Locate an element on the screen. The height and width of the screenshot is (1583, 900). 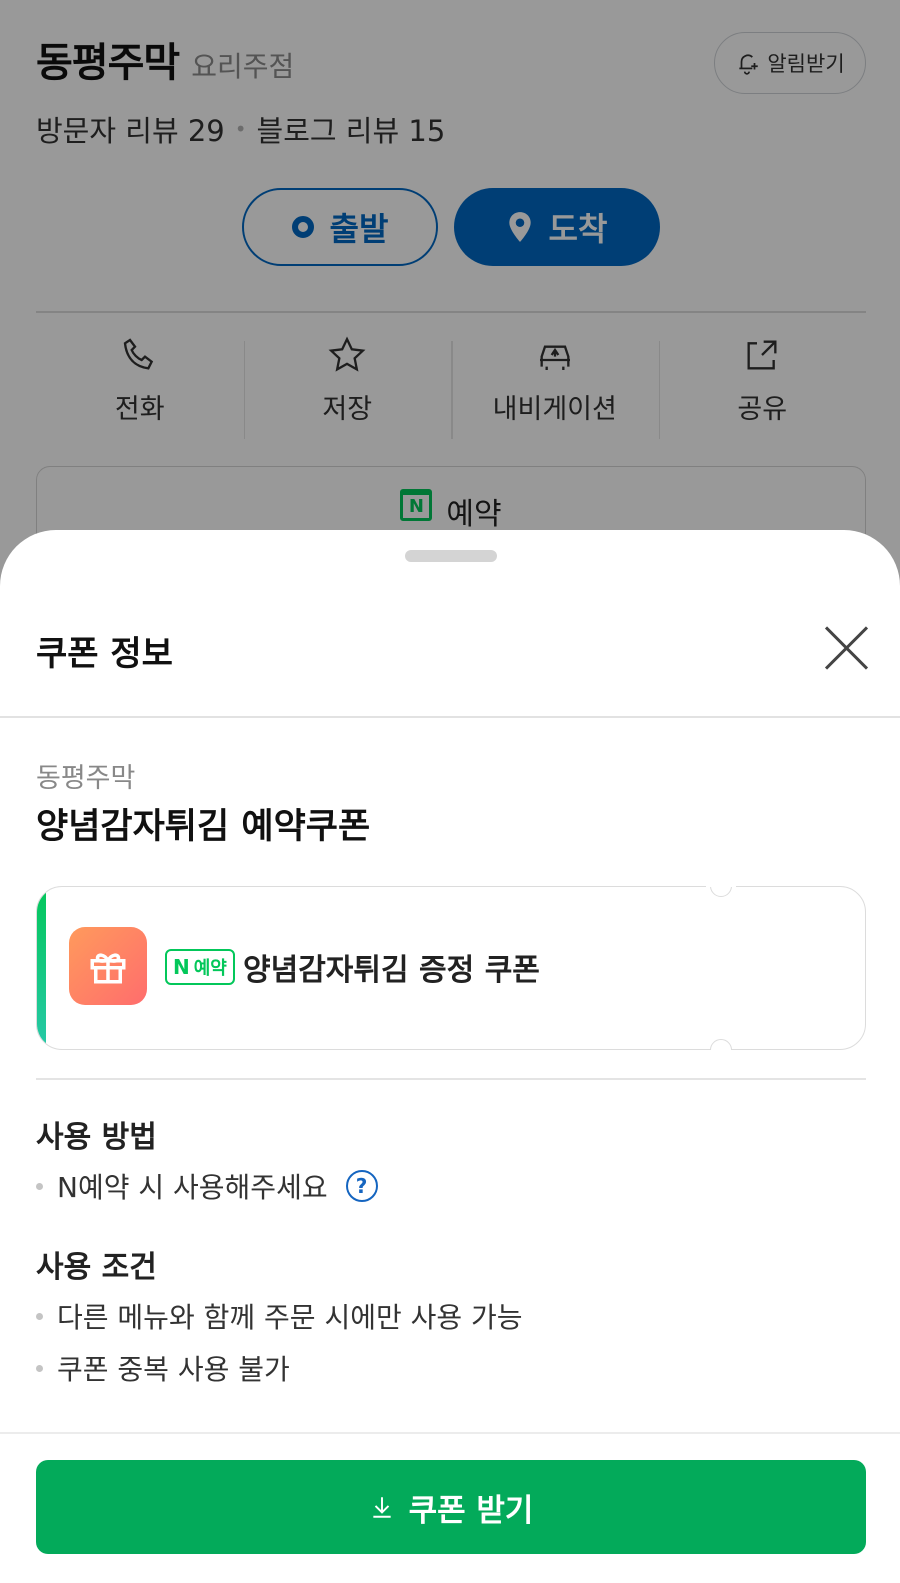
get-coupon-button: 쿠폰 받기 is located at coordinates (451, 1507).